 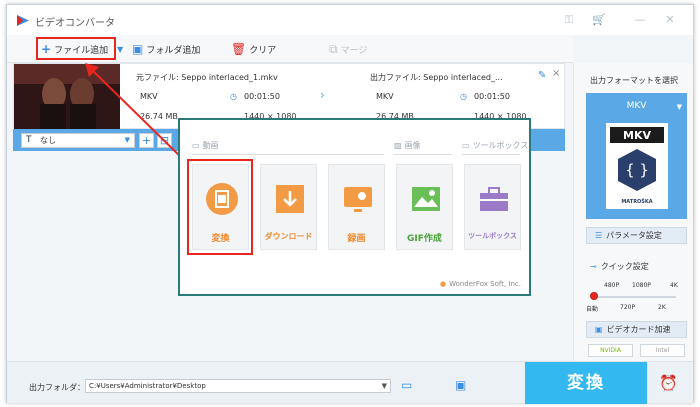 I want to click on parameter-settings-label: パラメータ設定, so click(x=634, y=235).